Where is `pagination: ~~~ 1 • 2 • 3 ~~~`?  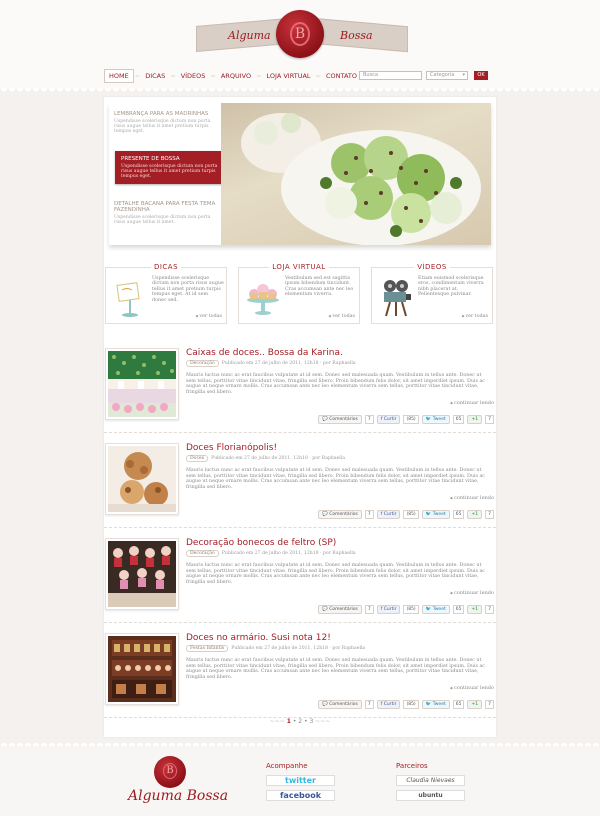
pagination: ~~~ 1 • 2 • 3 ~~~ is located at coordinates (300, 721).